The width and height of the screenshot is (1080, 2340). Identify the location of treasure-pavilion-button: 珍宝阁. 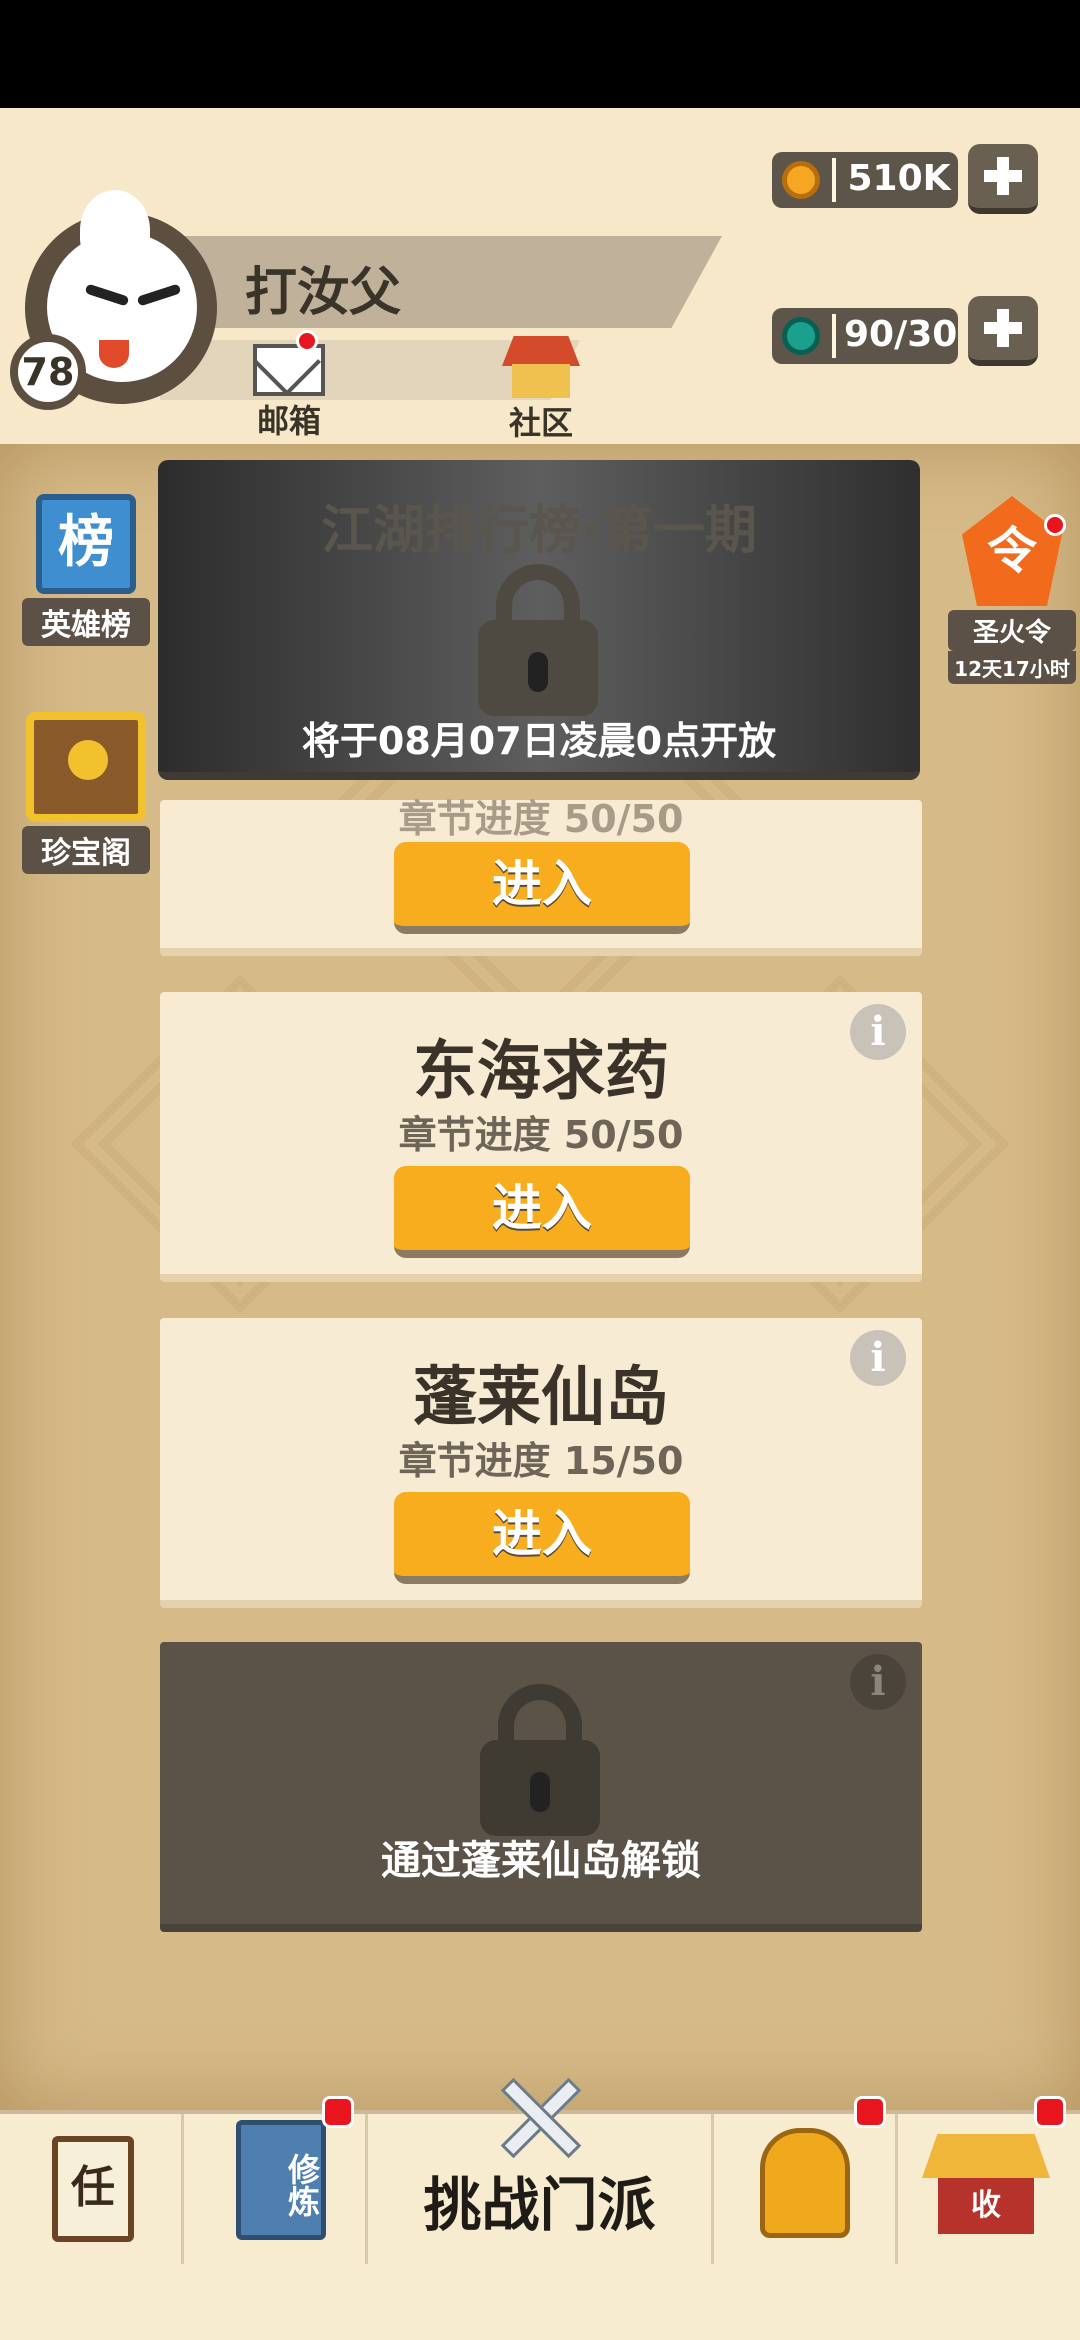
(86, 793).